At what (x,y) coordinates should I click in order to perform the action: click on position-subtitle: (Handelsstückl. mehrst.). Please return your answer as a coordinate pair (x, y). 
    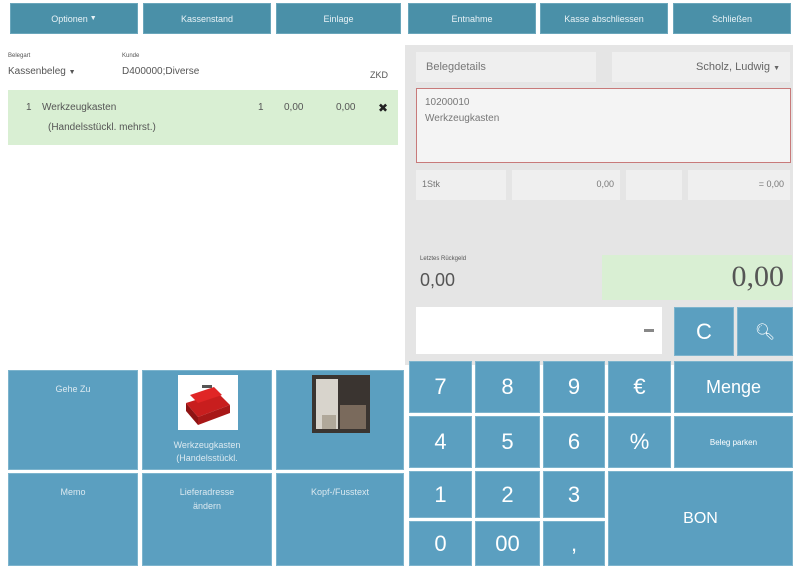
    Looking at the image, I should click on (102, 127).